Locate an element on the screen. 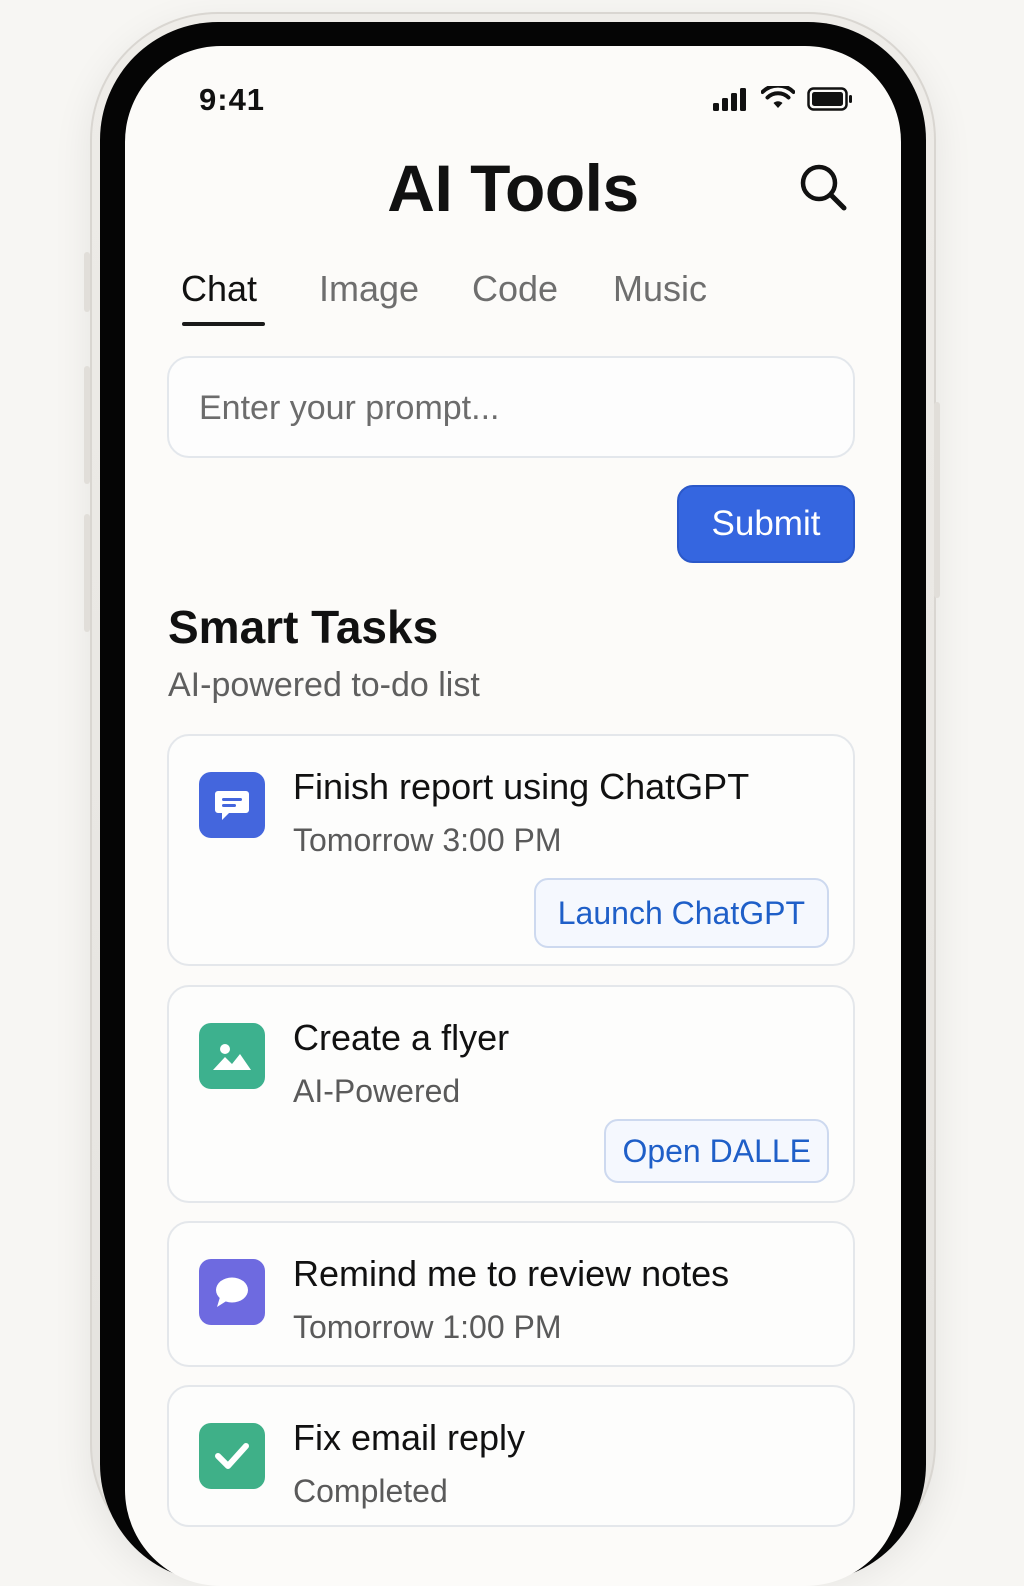 The image size is (1024, 1586). section-subtitle: AI-powered to-do list is located at coordinates (324, 685).